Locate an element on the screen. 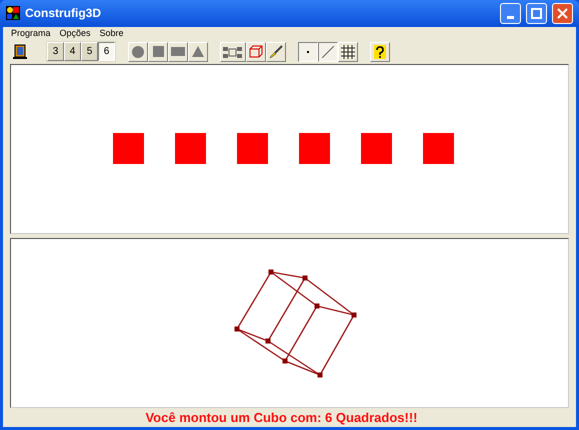  maximize-icon is located at coordinates (536, 13).